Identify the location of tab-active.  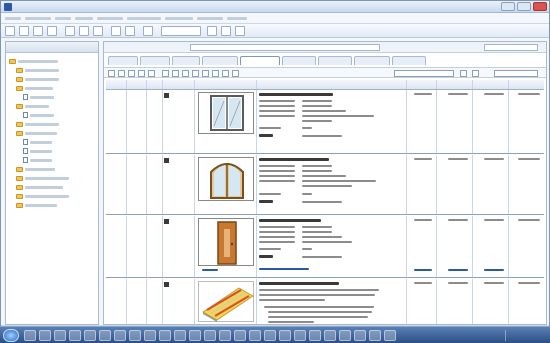
(260, 60).